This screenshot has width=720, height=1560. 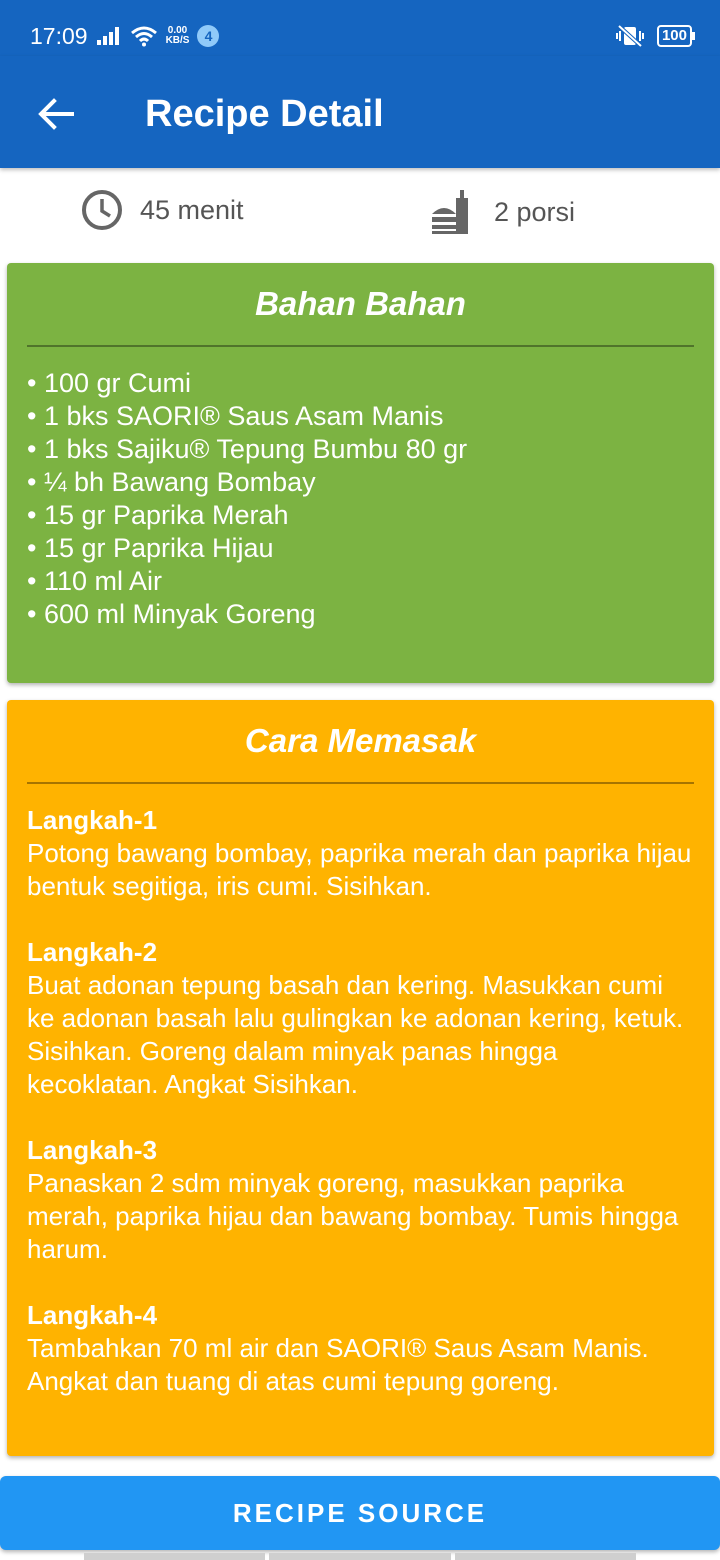 What do you see at coordinates (92, 1315) in the screenshot?
I see `step-title: Langkah-4` at bounding box center [92, 1315].